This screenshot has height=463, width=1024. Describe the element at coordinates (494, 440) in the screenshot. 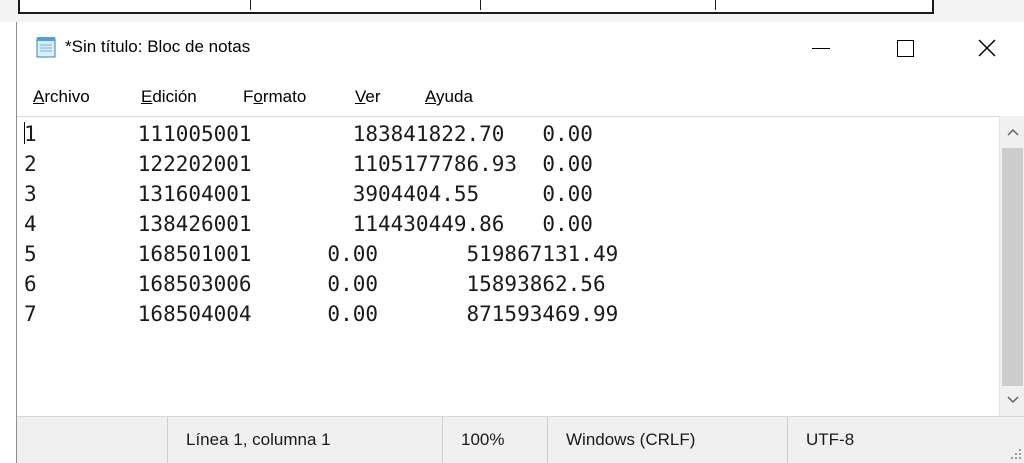

I see `status-zoom: 100%` at that location.